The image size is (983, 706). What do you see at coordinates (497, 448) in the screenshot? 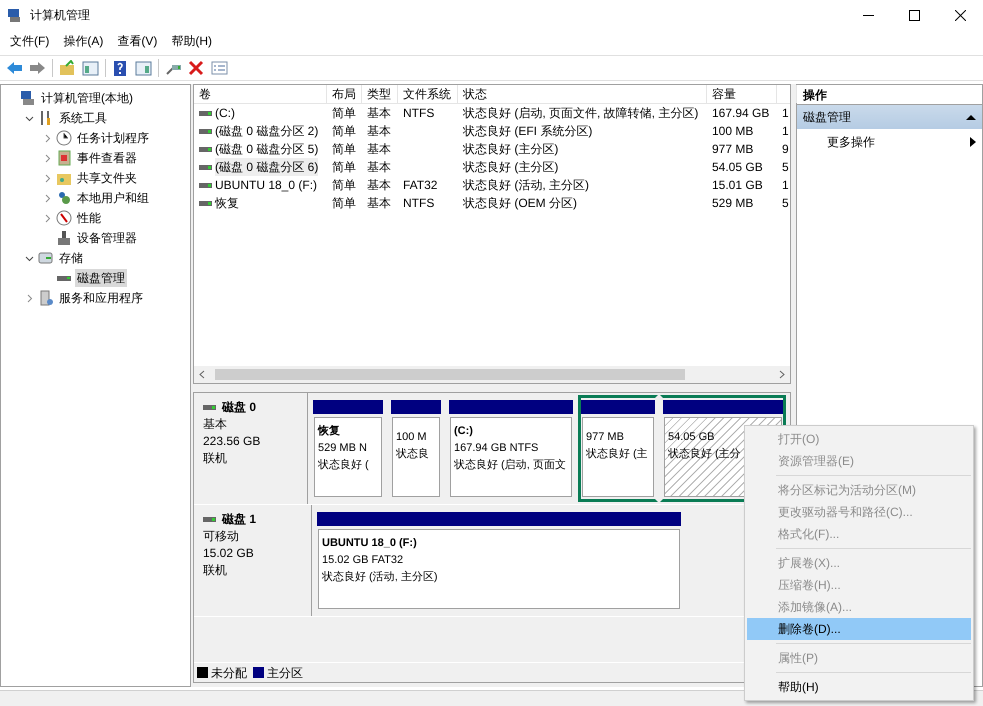
I see `partition-size: 167.94 GB NTFS` at bounding box center [497, 448].